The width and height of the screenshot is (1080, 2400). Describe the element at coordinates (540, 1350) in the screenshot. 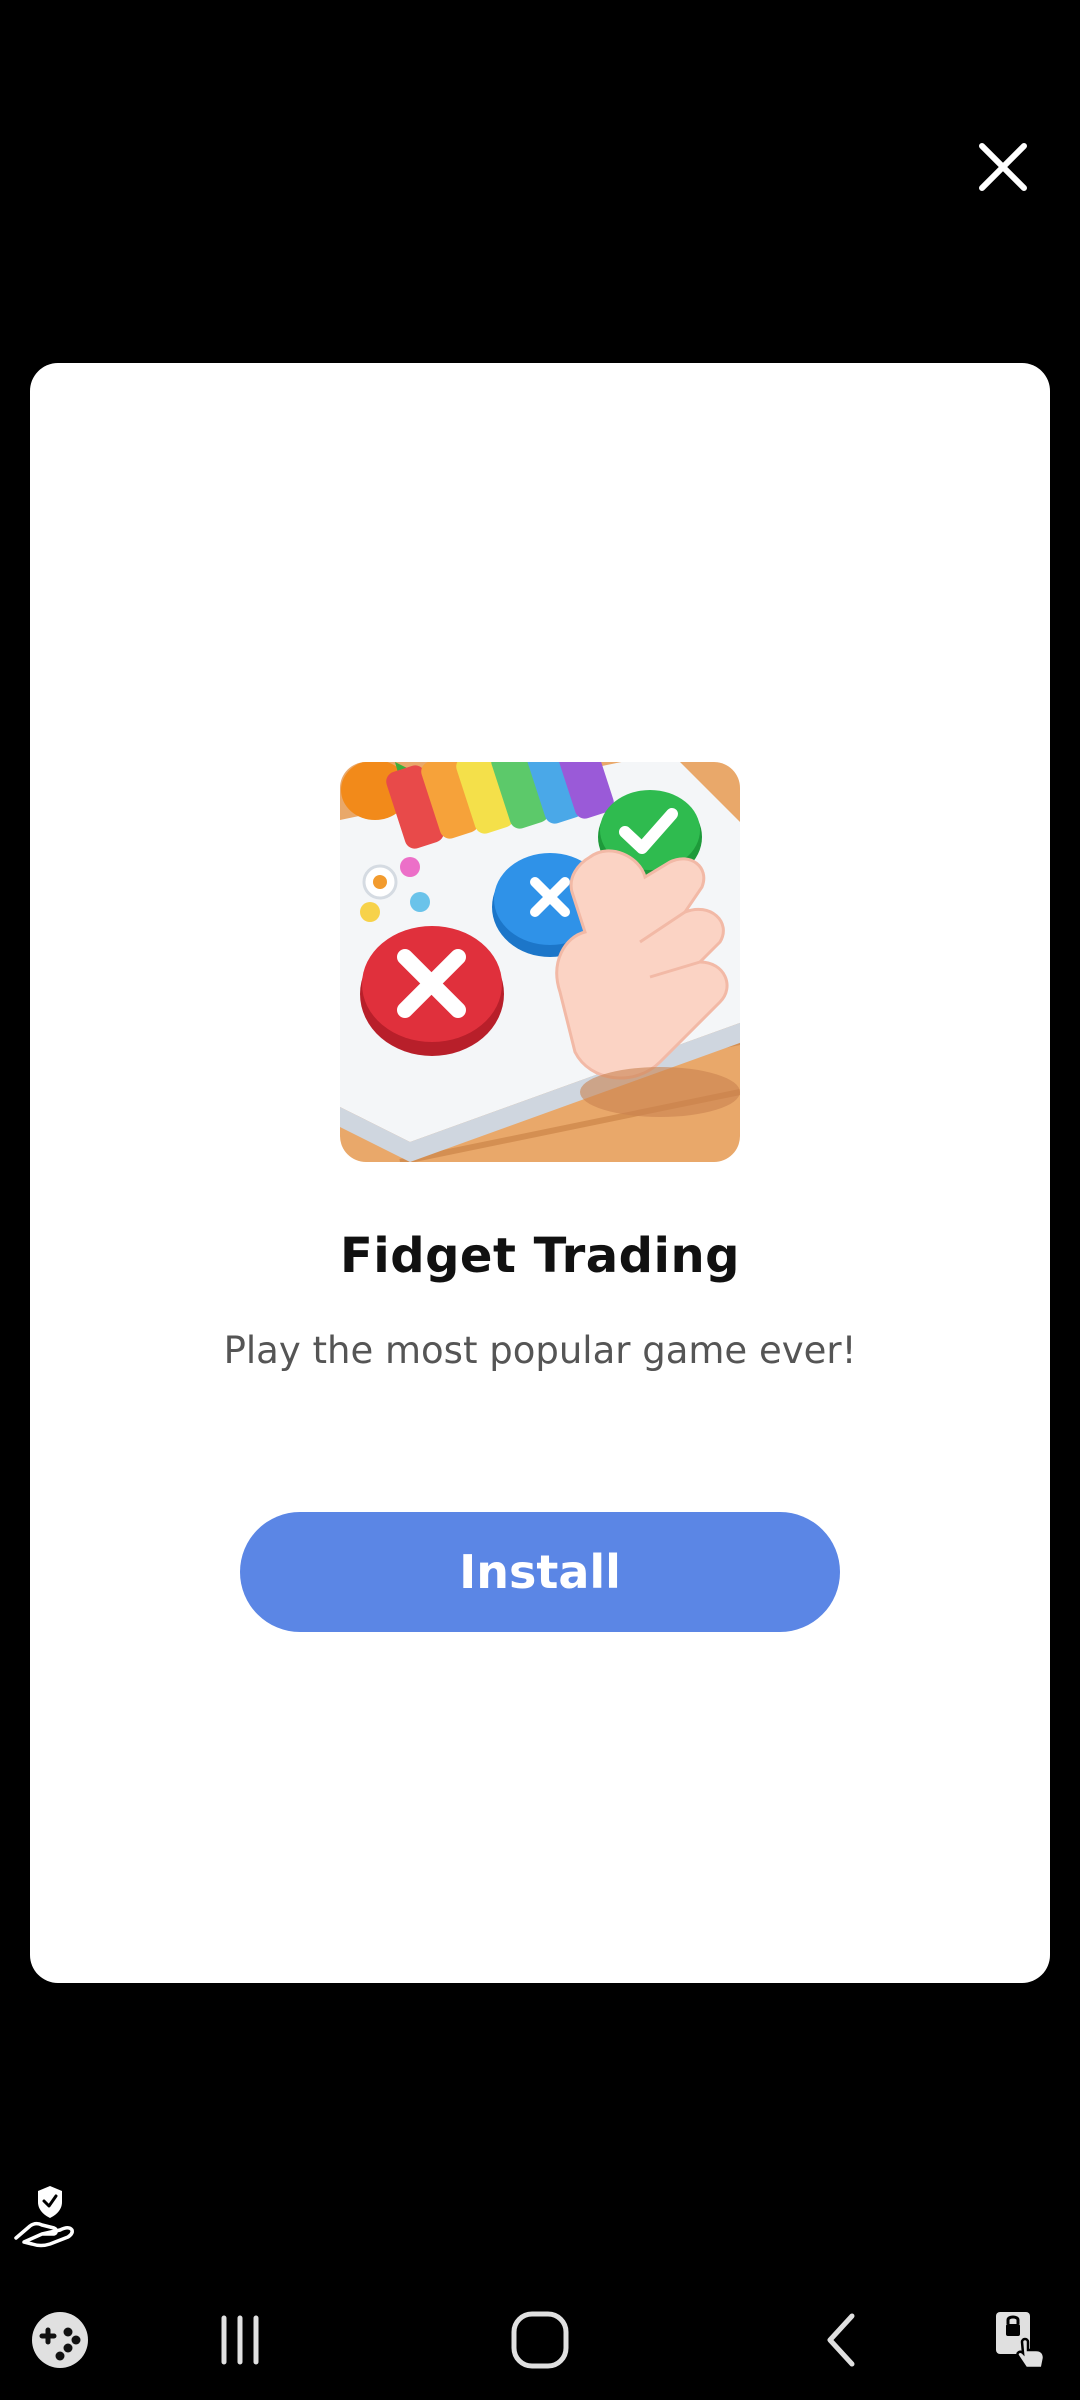

I see `app-tagline: Play the most popular game ever!` at that location.